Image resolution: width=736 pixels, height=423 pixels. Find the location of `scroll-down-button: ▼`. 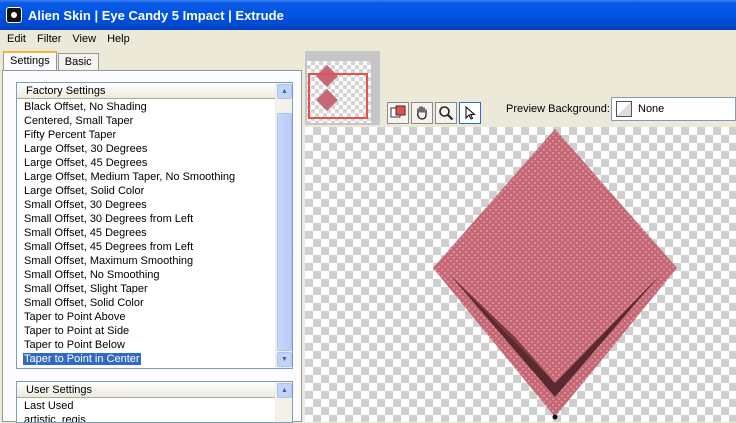

scroll-down-button: ▼ is located at coordinates (284, 359).